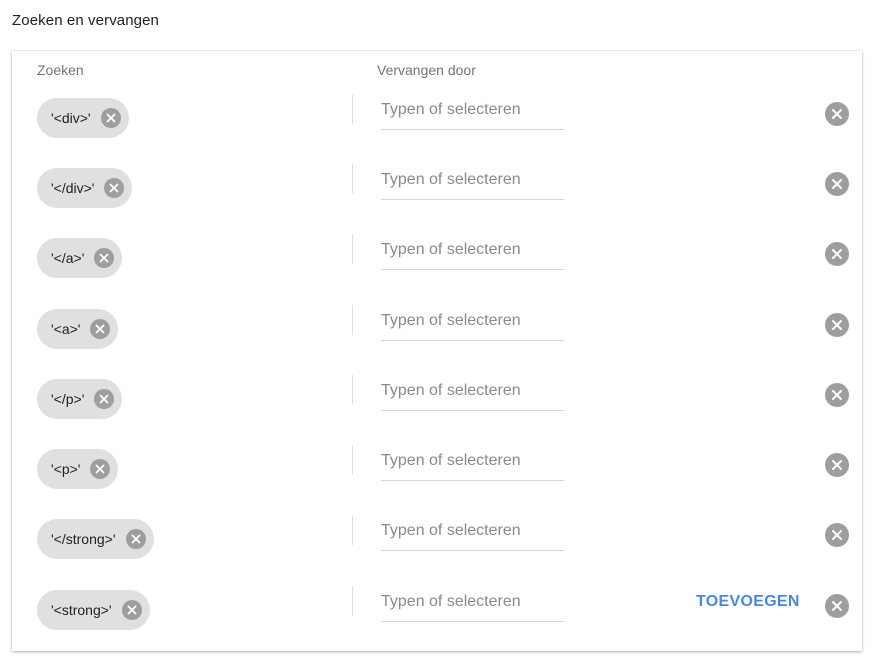 The width and height of the screenshot is (888, 660). Describe the element at coordinates (472, 602) in the screenshot. I see `replace-input` at that location.